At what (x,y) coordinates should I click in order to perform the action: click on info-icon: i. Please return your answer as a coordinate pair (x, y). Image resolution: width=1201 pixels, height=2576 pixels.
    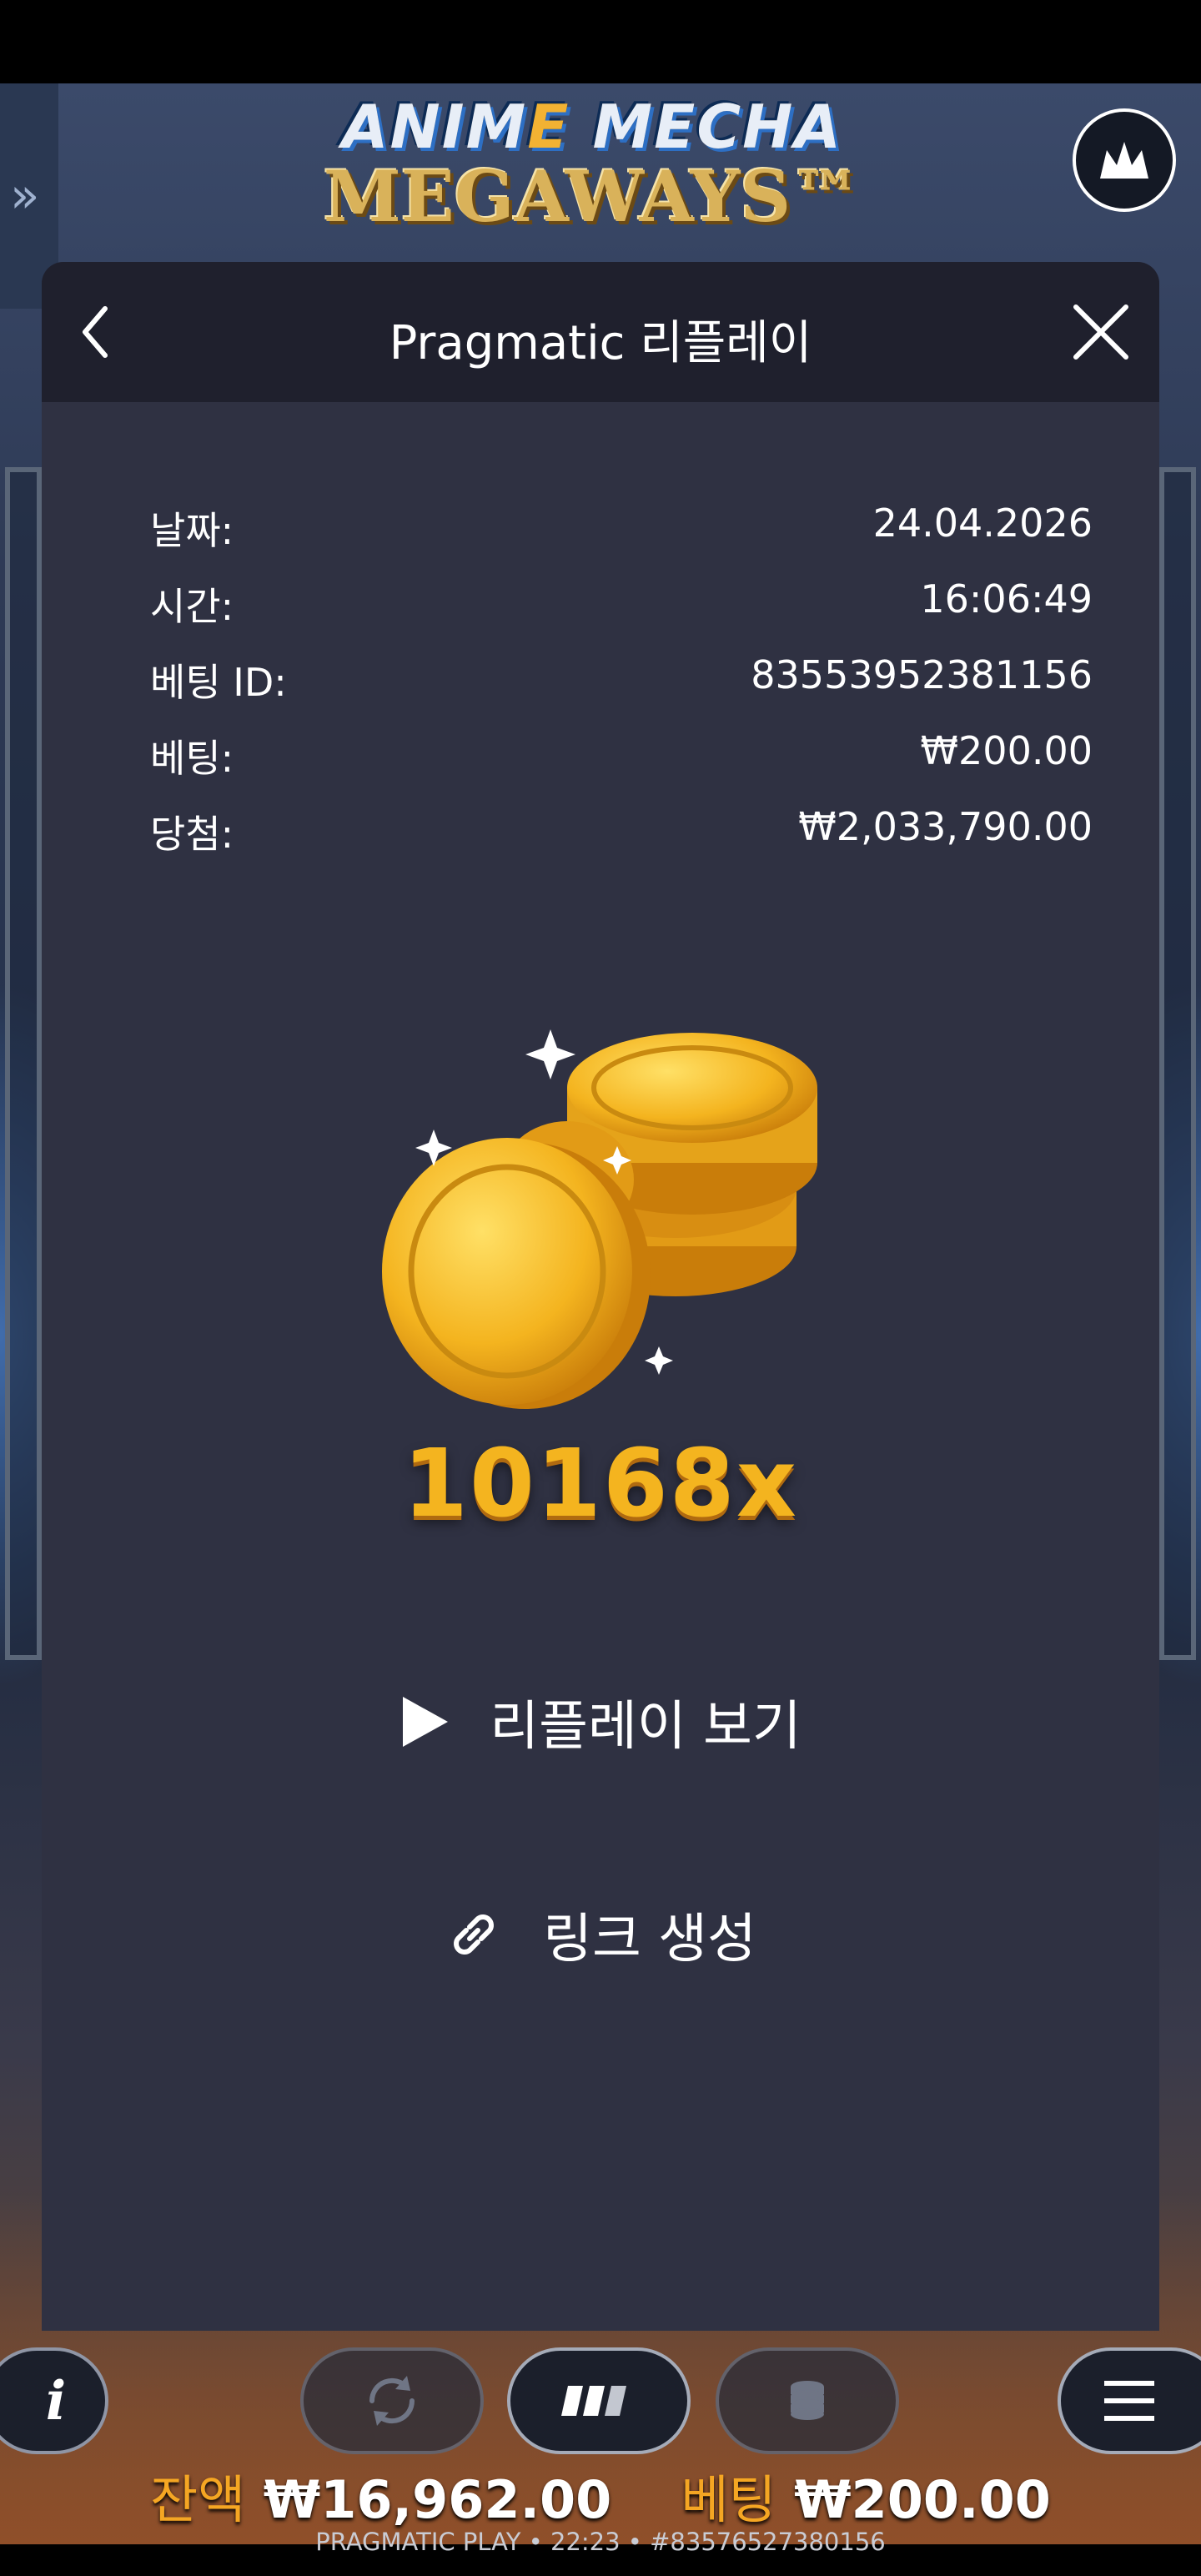
    Looking at the image, I should click on (56, 2401).